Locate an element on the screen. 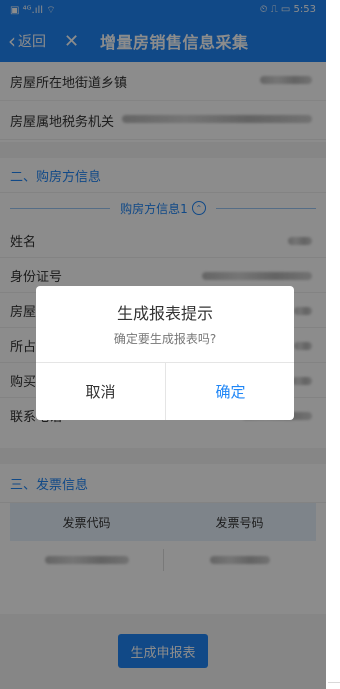  confirm-button: 确定 is located at coordinates (230, 391).